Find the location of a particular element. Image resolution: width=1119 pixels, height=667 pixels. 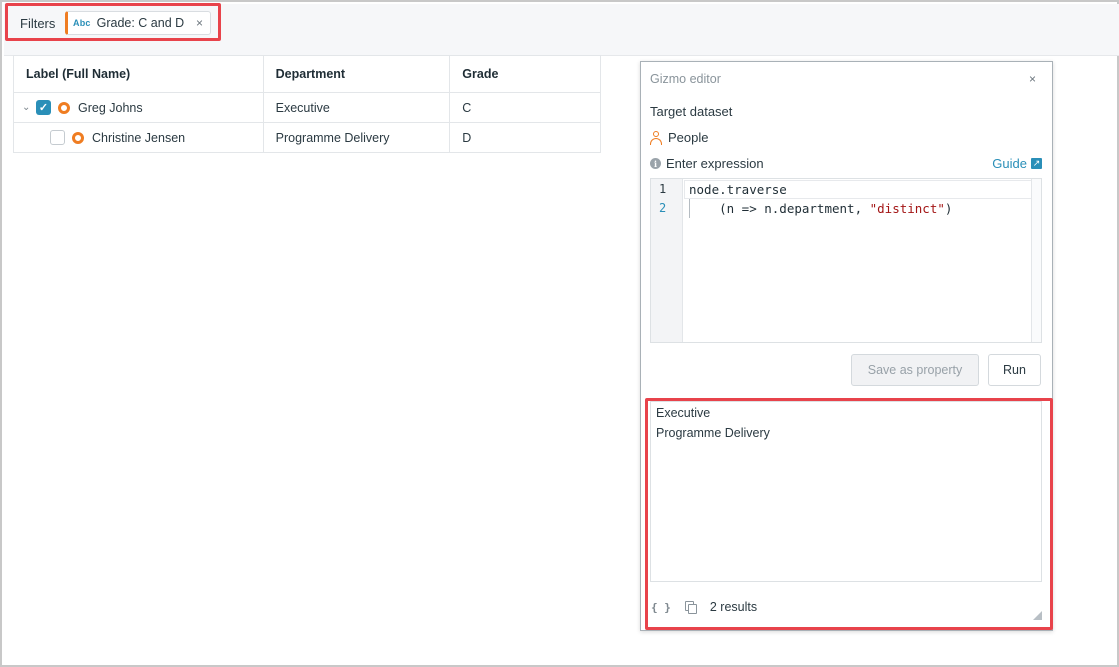

info-icon: i is located at coordinates (655, 163).